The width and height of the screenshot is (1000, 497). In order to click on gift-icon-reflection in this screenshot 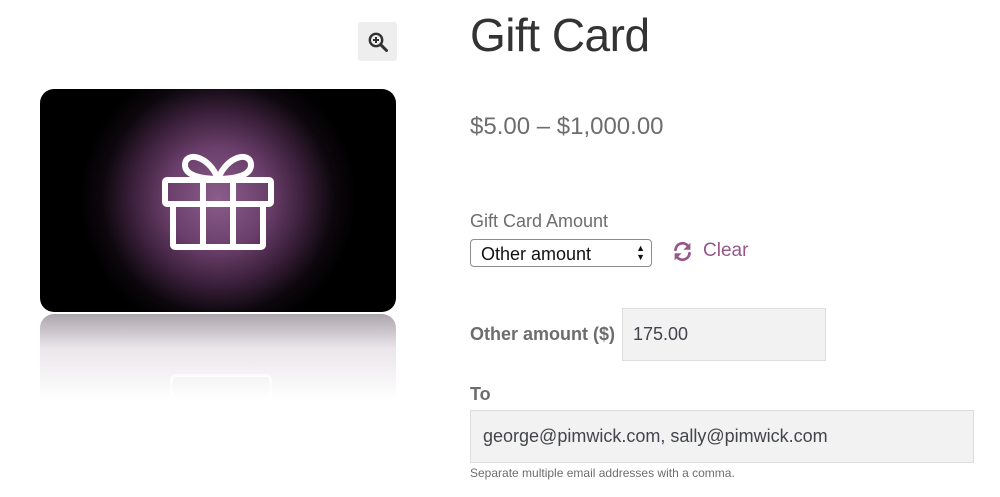, I will do `click(221, 387)`.